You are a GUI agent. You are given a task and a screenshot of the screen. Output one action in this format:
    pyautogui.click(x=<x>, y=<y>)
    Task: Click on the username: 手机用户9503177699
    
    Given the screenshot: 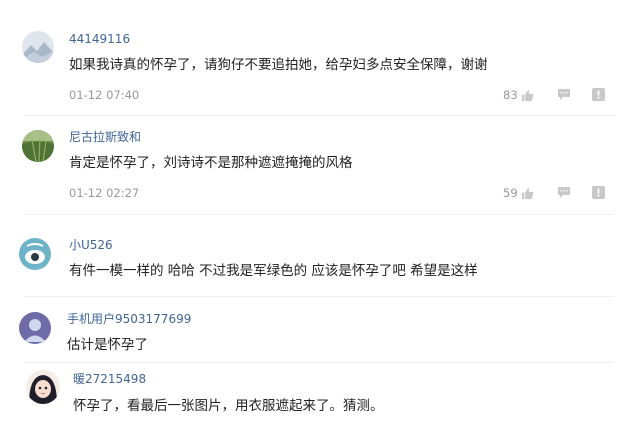 What is the action you would take?
    pyautogui.click(x=129, y=319)
    